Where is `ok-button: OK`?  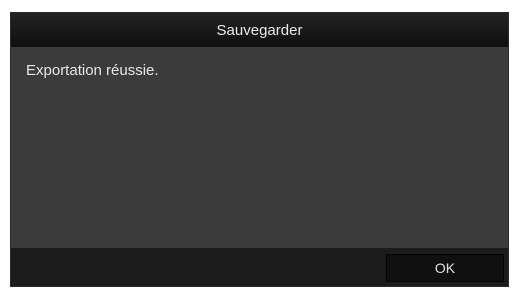 ok-button: OK is located at coordinates (445, 268).